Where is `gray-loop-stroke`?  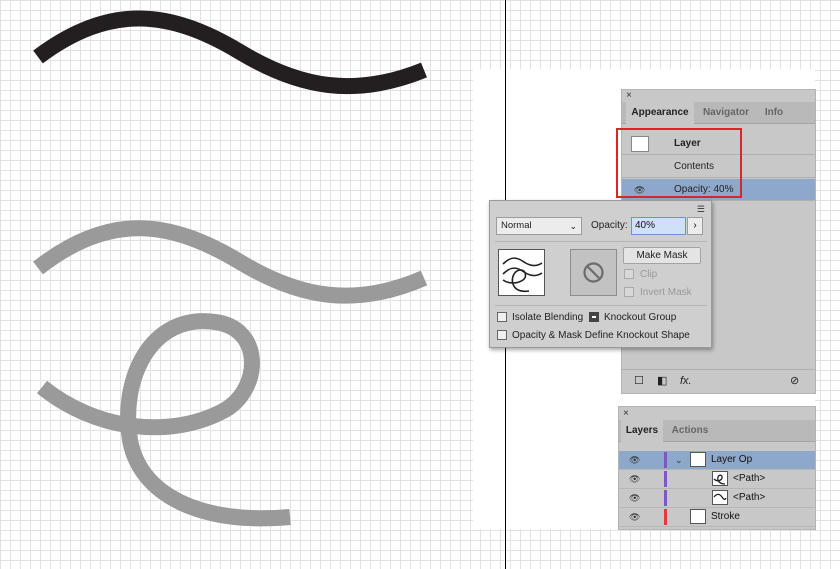
gray-loop-stroke is located at coordinates (163, 420).